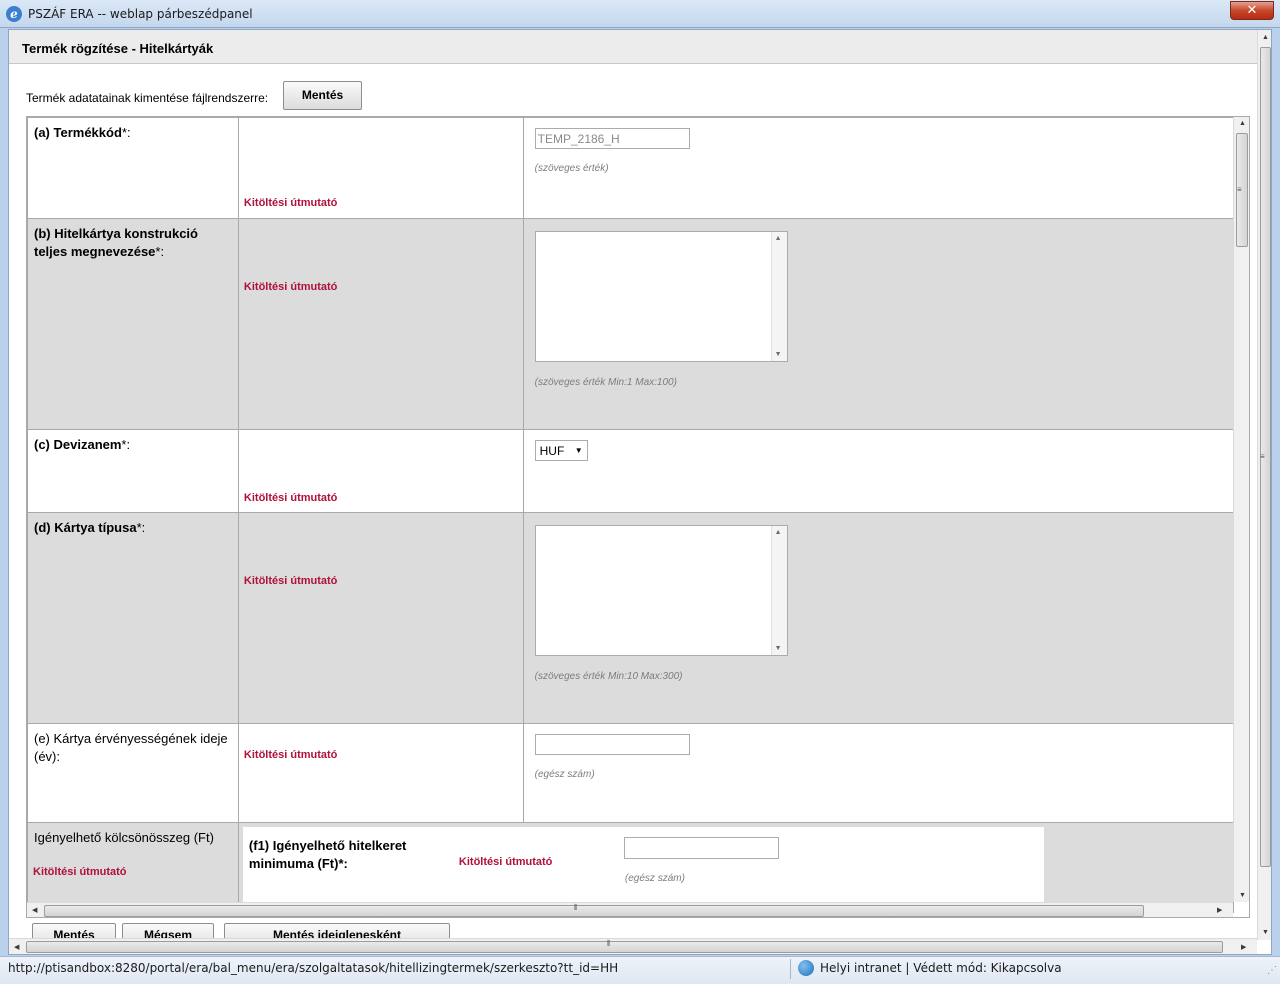  Describe the element at coordinates (612, 744) in the screenshot. I see `card-validity-input` at that location.